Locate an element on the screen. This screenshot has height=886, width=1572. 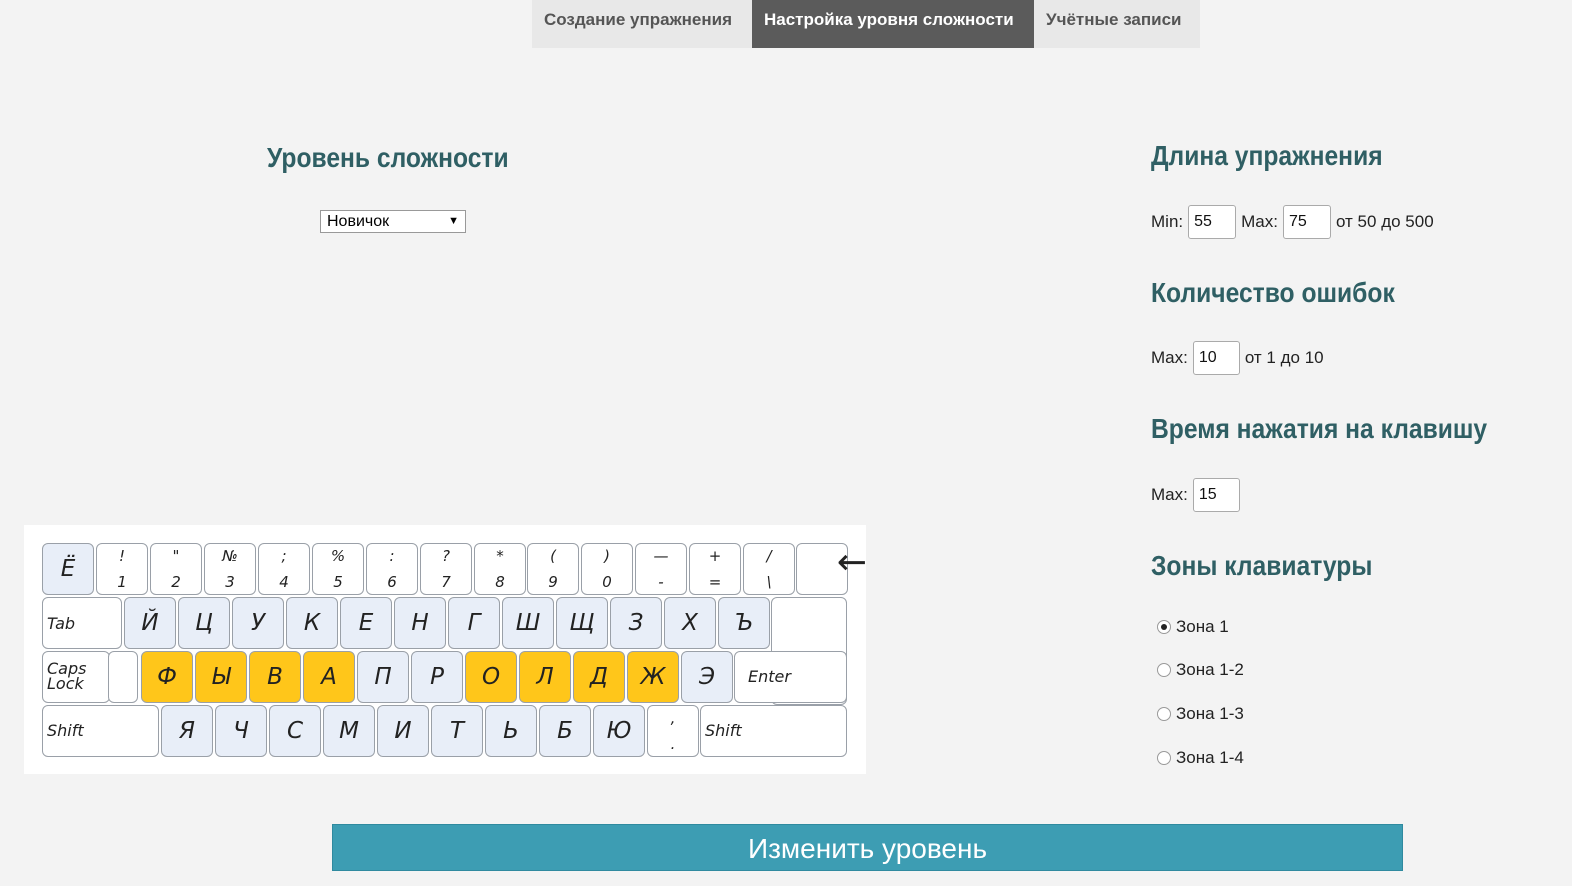
key-label: Ю is located at coordinates (619, 731).